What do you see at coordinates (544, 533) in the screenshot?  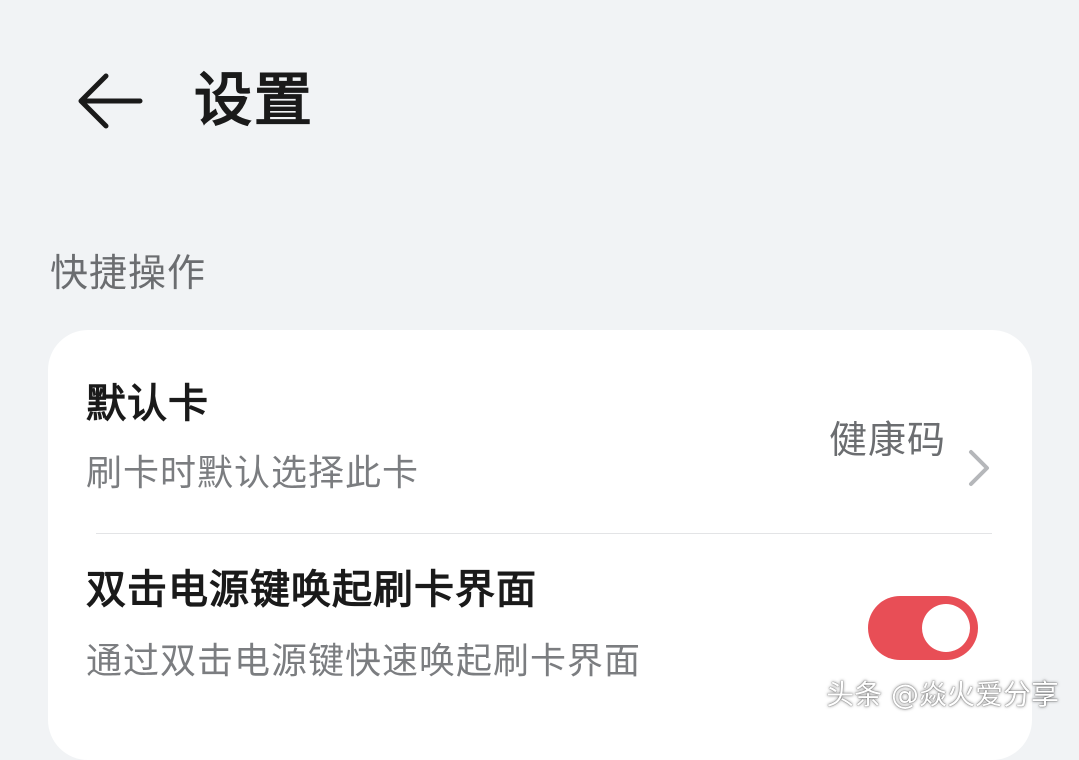 I see `row-divider` at bounding box center [544, 533].